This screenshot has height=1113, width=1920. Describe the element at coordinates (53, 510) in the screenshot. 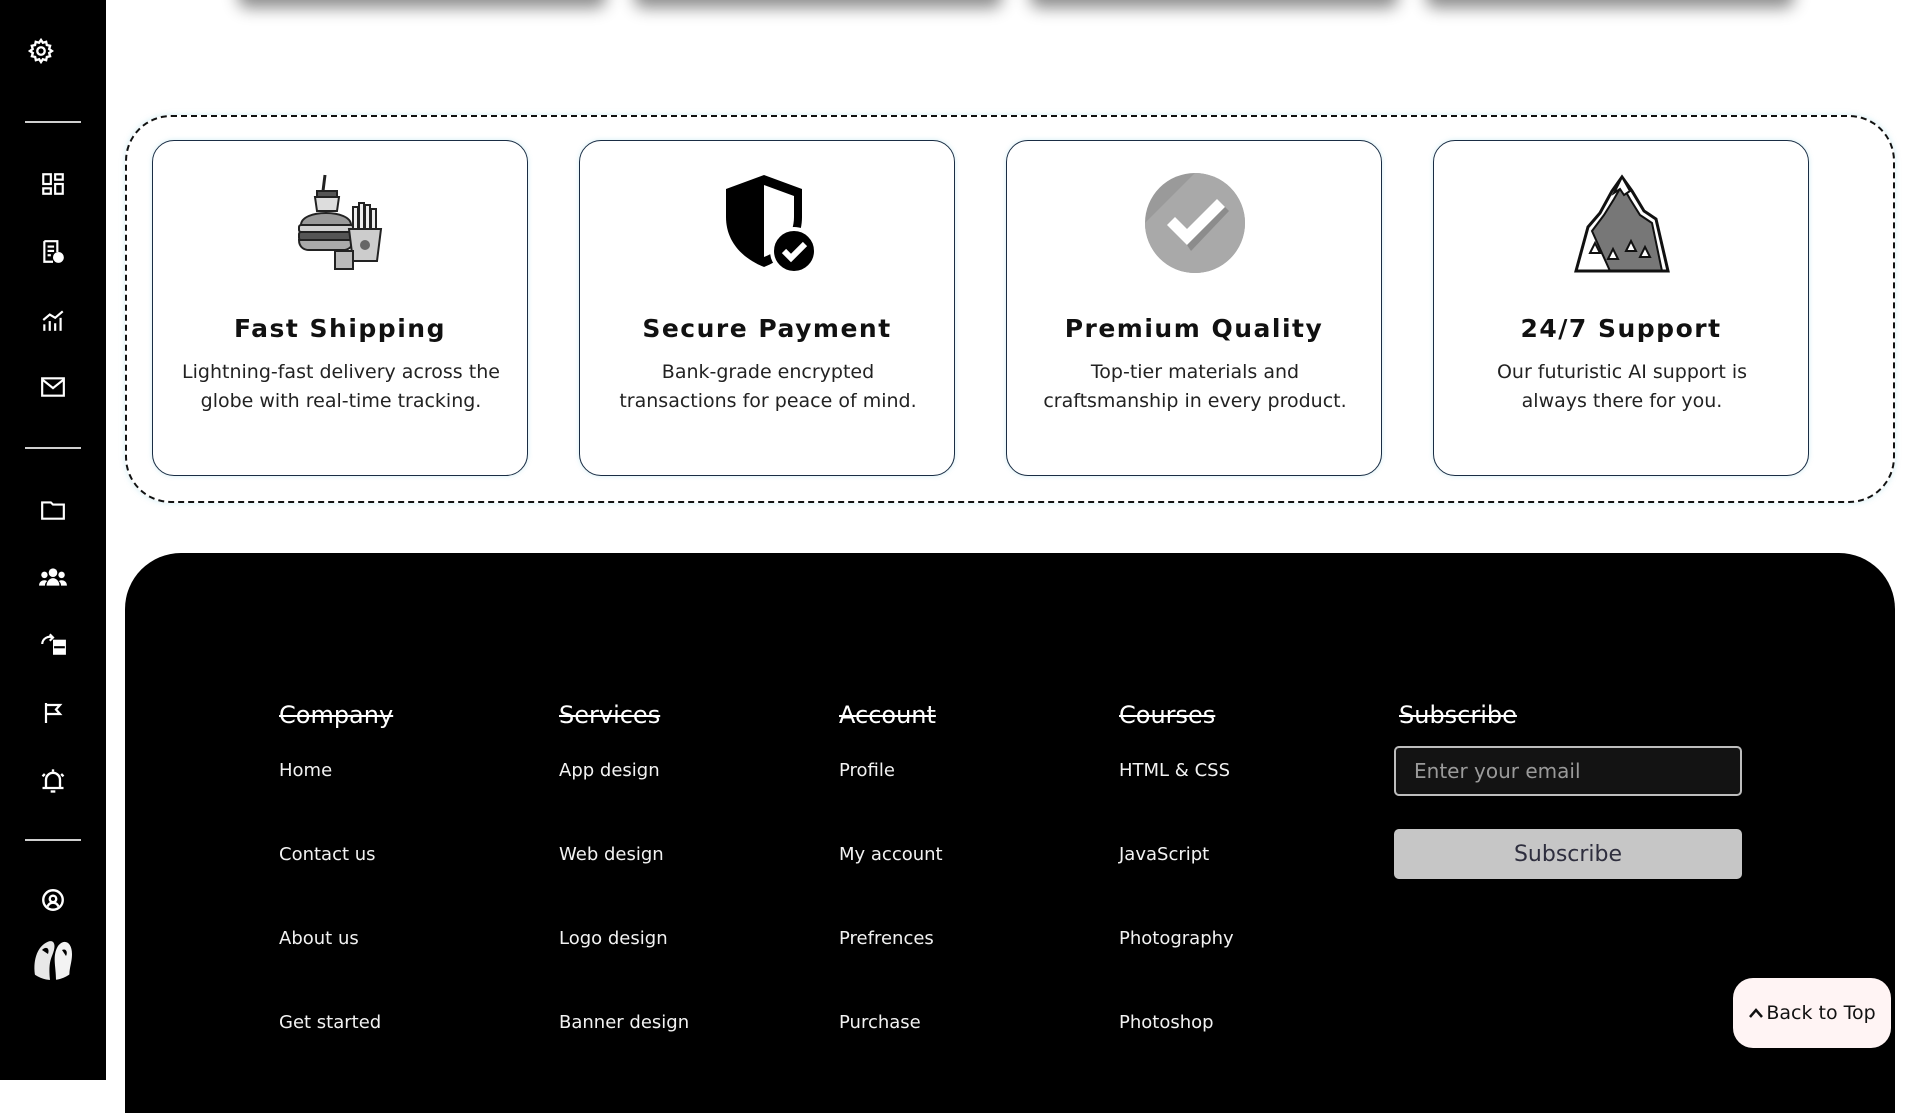

I see `folder-icon` at that location.